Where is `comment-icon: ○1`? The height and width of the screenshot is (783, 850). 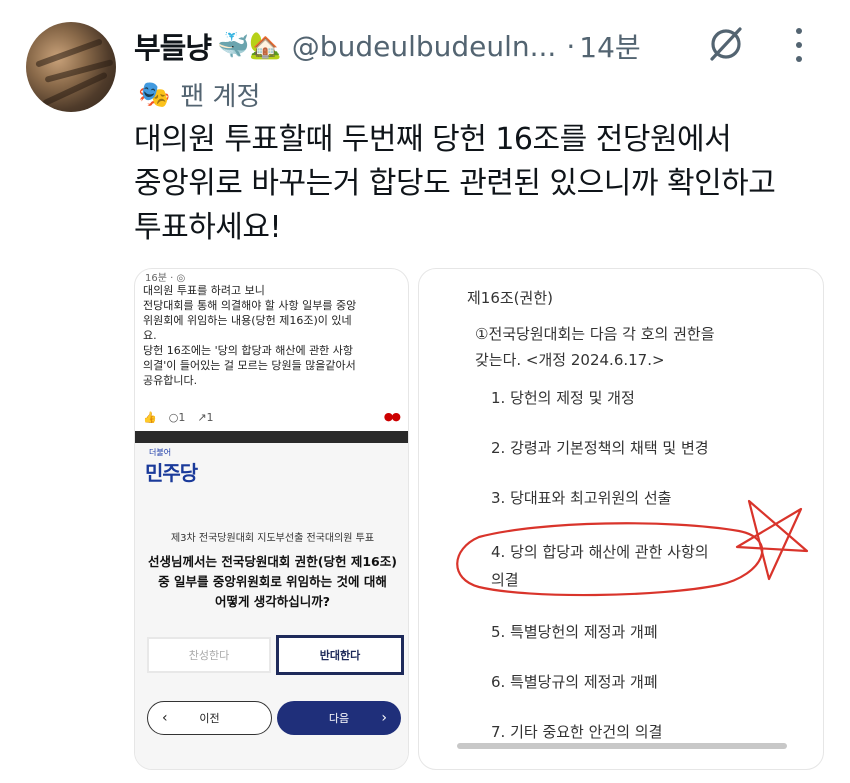
comment-icon: ○1 is located at coordinates (177, 417).